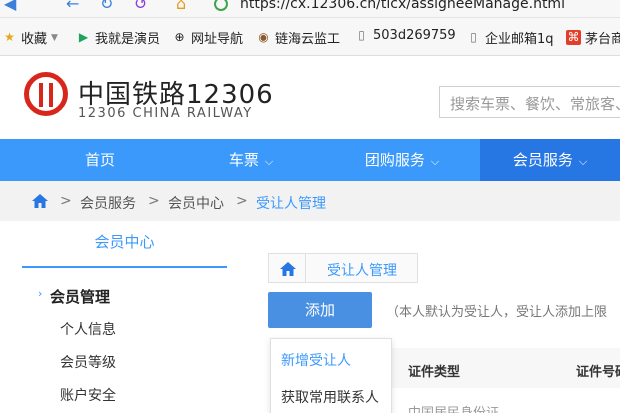 The height and width of the screenshot is (413, 620). I want to click on sidebar-divider, so click(124, 267).